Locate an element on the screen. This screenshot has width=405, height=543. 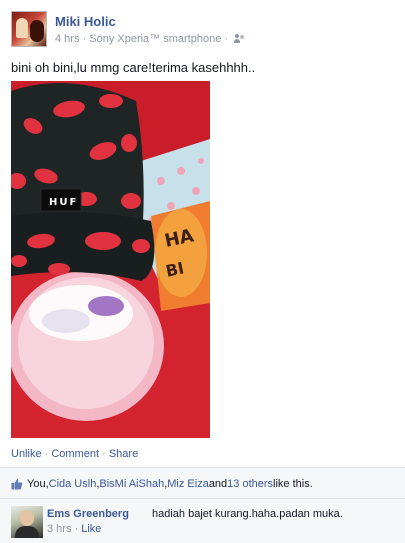
others-link: 13 others is located at coordinates (250, 484).